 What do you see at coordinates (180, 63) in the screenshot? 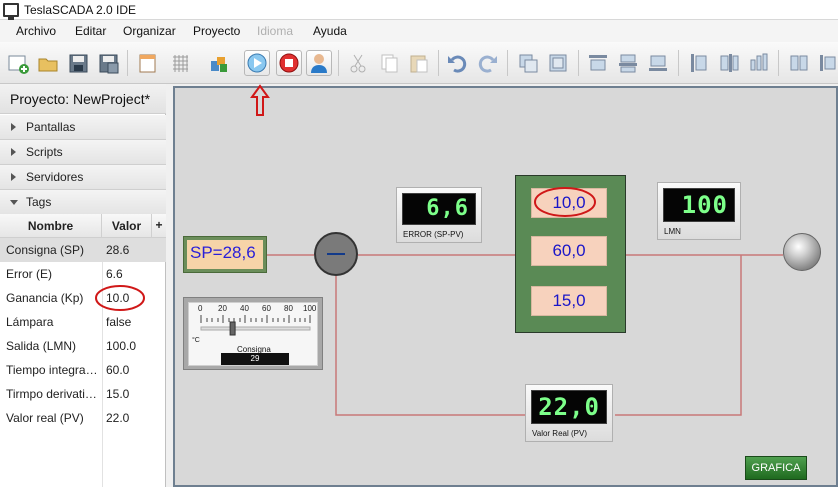
I see `grid-icon` at bounding box center [180, 63].